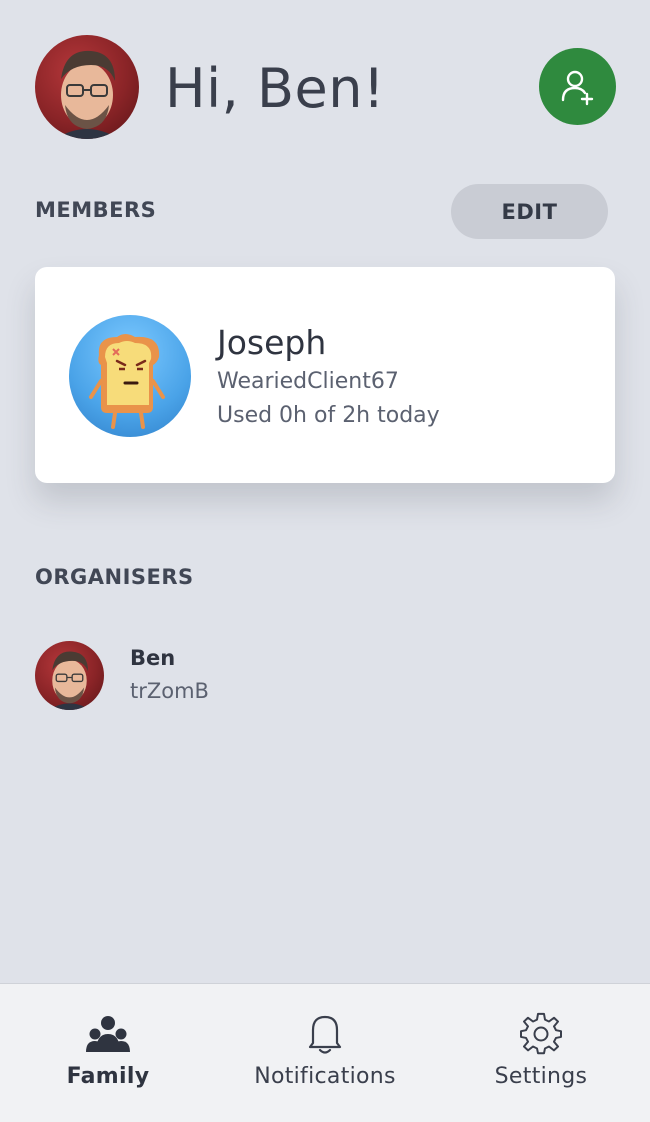  What do you see at coordinates (328, 415) in the screenshot?
I see `member-usage: Used 0h of 2h today` at bounding box center [328, 415].